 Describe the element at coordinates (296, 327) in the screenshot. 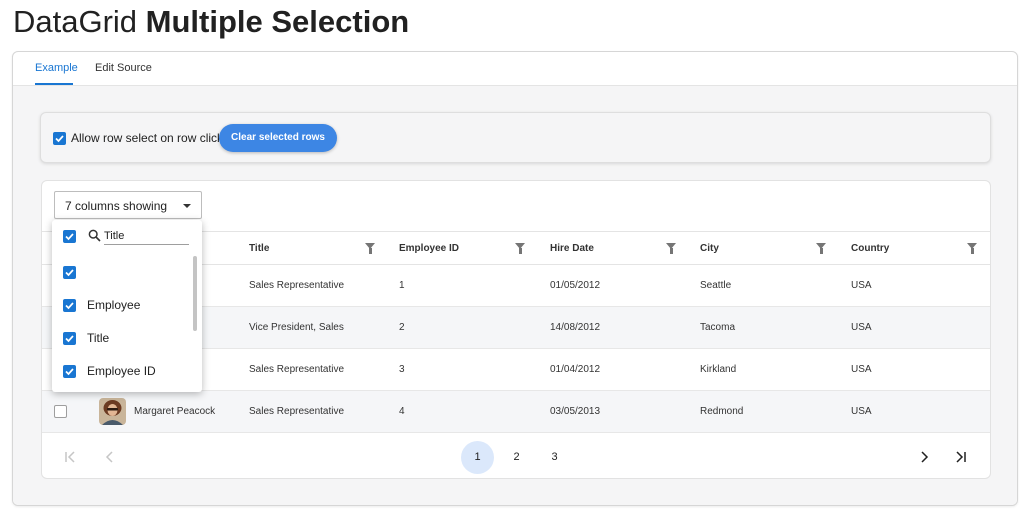

I see `cell-title: Vice President, Sales` at that location.